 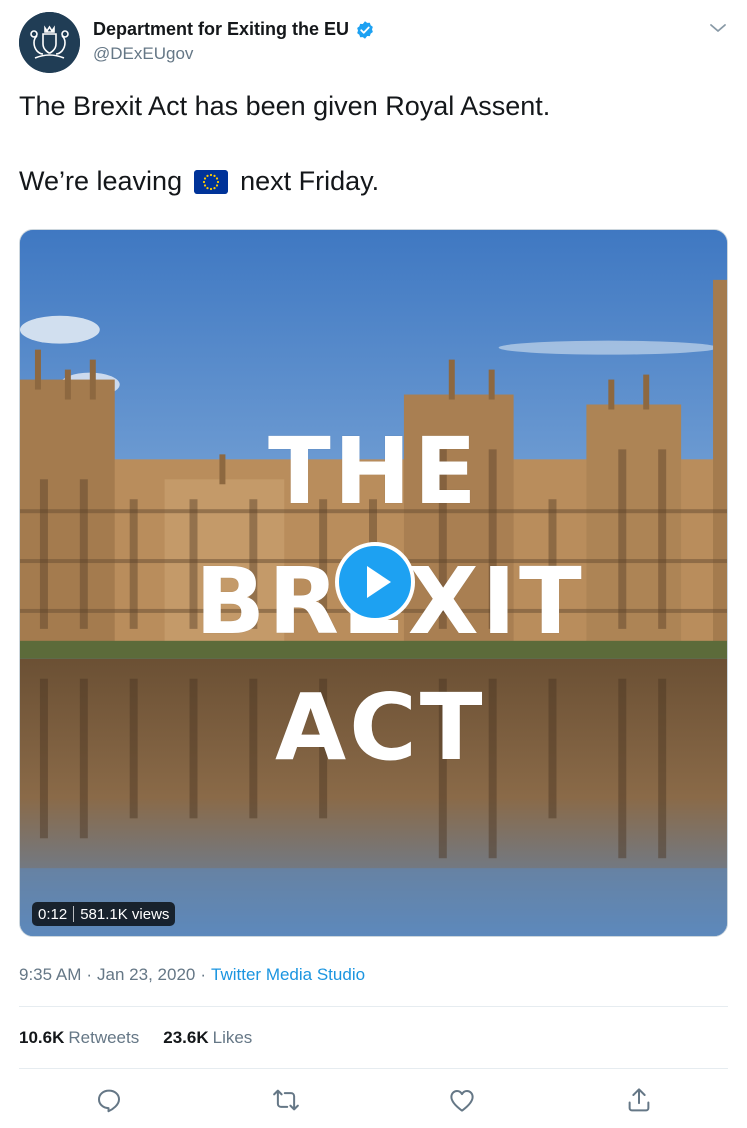 I want to click on tweet-stats: 10.6K Retweets 23.6K Likes, so click(x=135, y=1038).